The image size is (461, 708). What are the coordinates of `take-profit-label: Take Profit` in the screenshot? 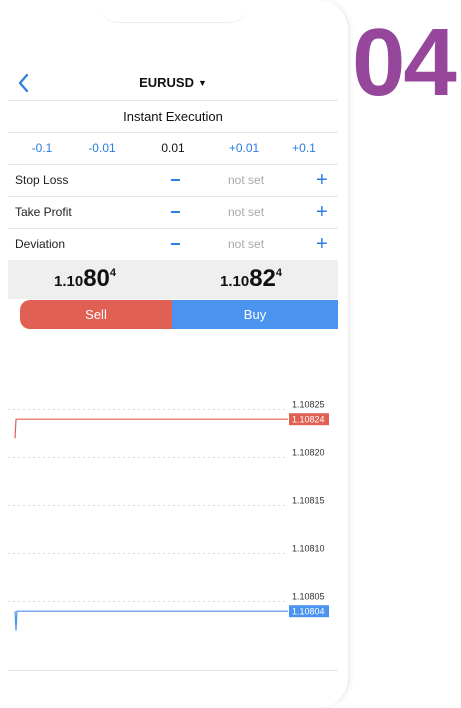 It's located at (43, 212).